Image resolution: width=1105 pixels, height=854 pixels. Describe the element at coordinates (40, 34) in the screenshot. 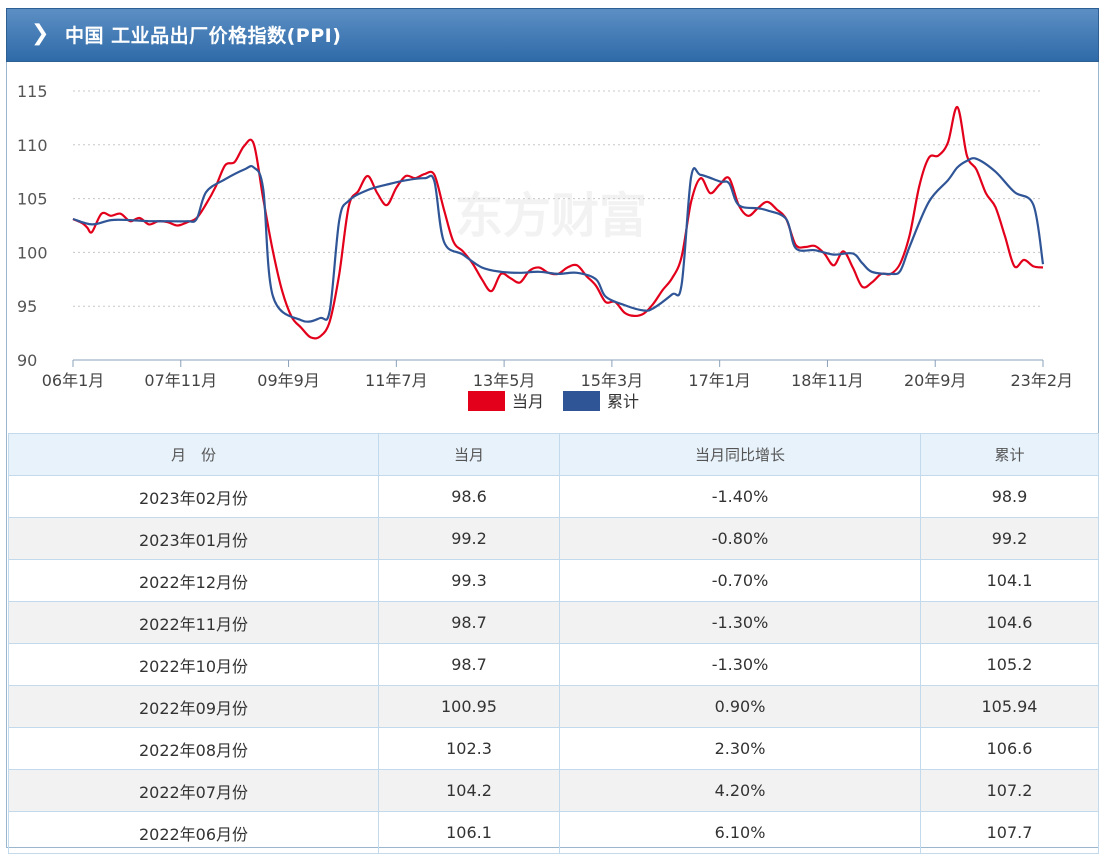

I see `chevron-right-icon: ❯` at that location.